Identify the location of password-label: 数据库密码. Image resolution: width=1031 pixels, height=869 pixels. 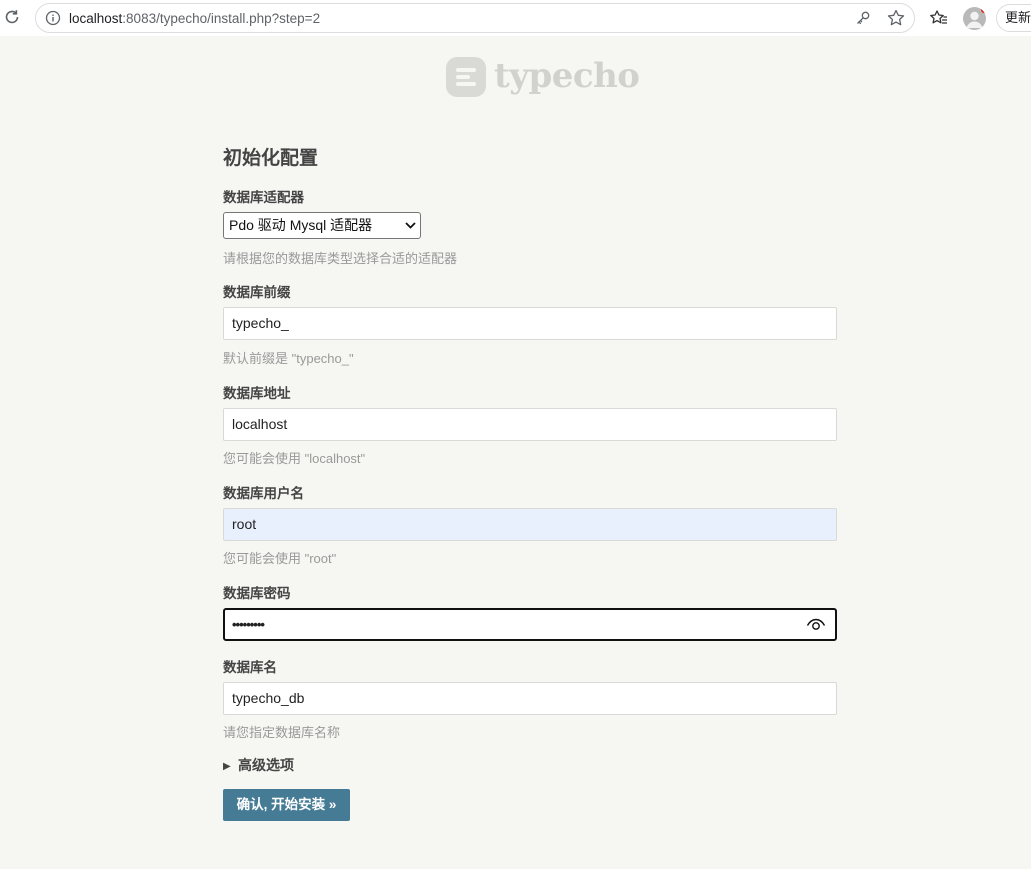
(257, 593).